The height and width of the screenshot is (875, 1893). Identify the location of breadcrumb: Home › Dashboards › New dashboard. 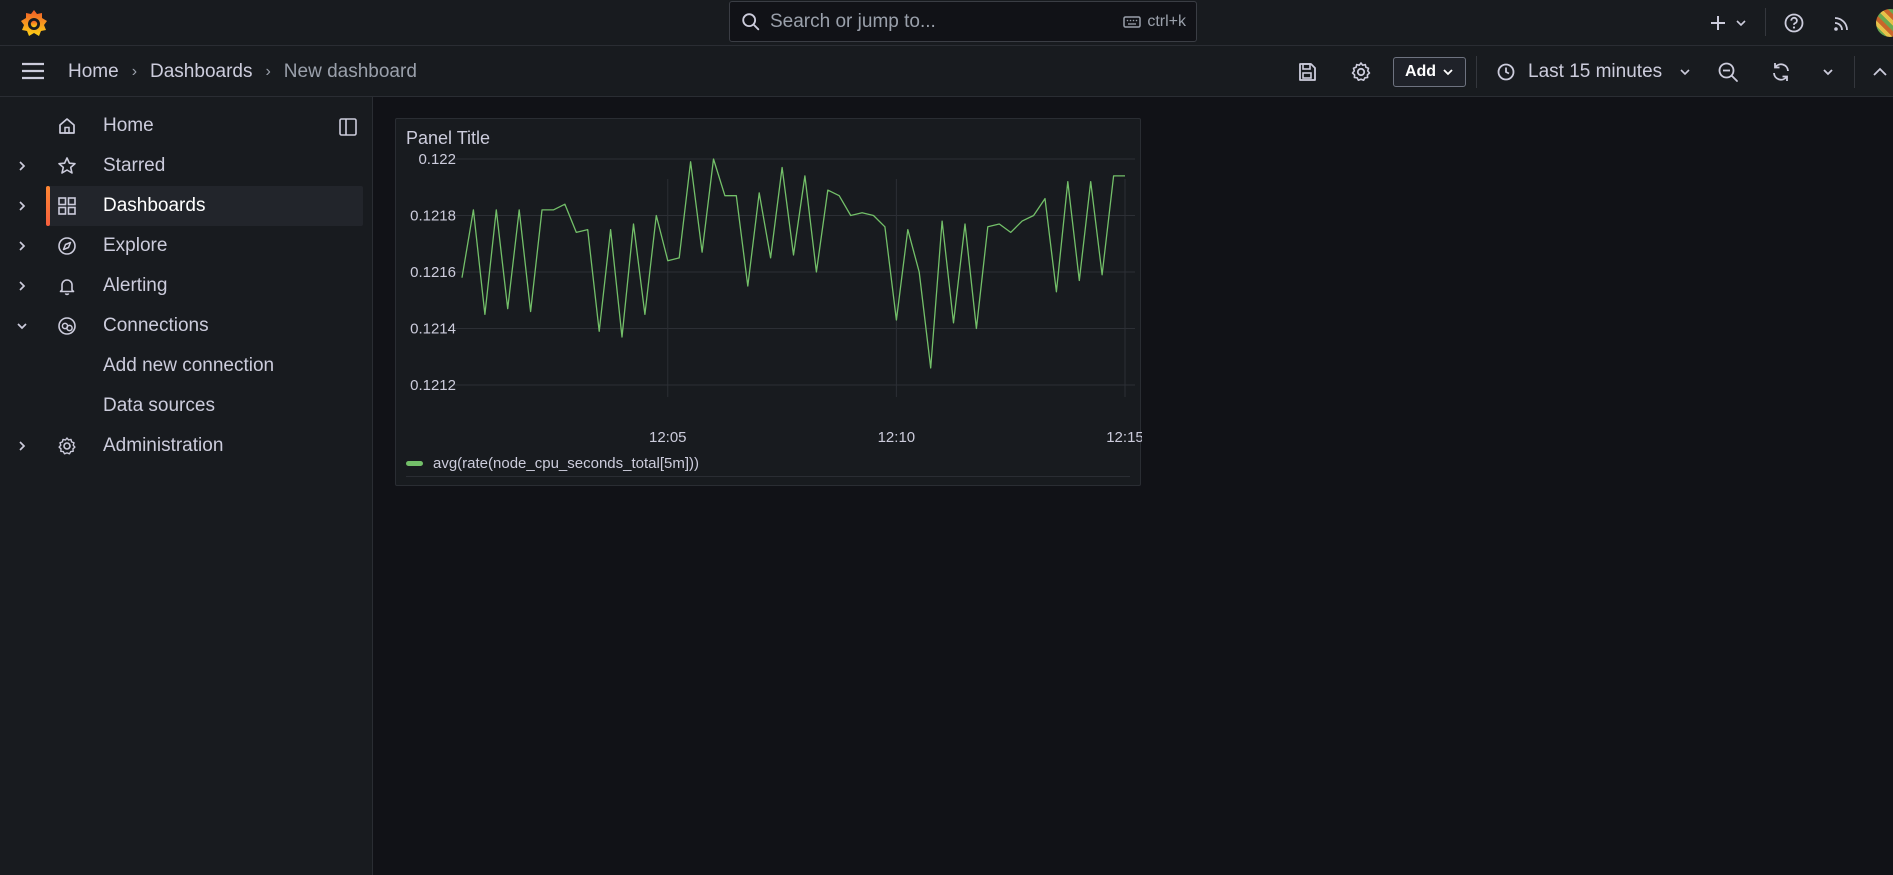
(242, 71).